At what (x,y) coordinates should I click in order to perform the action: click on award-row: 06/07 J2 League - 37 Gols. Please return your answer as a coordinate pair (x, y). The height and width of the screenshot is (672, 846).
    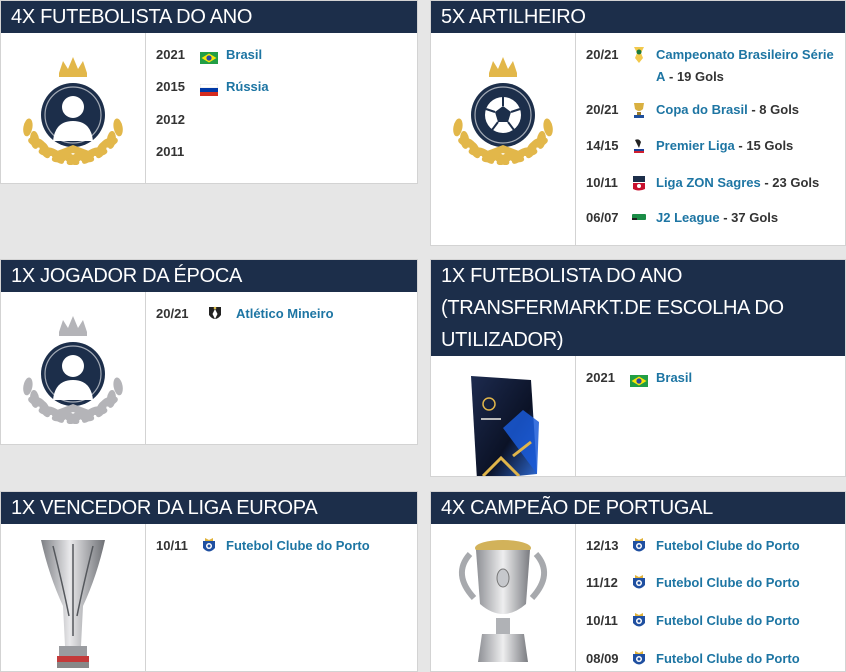
    Looking at the image, I should click on (712, 218).